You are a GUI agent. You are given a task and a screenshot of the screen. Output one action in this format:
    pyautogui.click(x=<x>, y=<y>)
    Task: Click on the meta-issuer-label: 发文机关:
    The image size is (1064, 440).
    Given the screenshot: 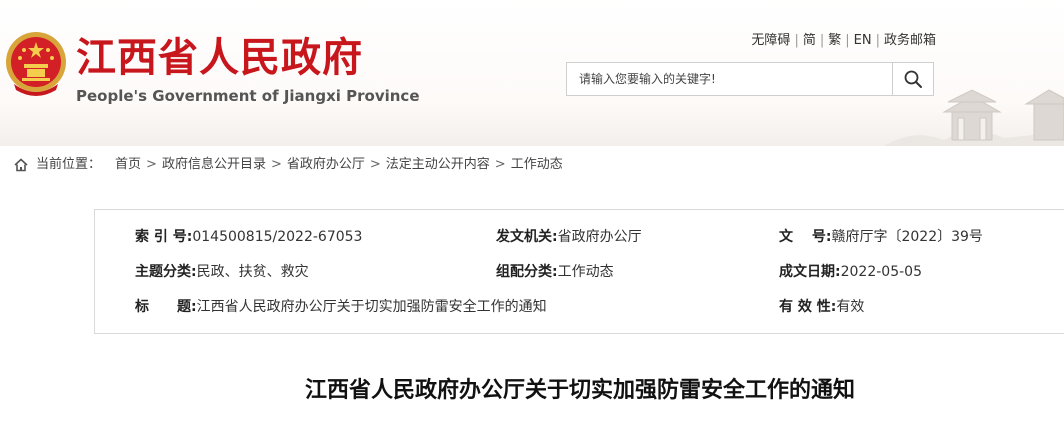 What is the action you would take?
    pyautogui.click(x=527, y=237)
    